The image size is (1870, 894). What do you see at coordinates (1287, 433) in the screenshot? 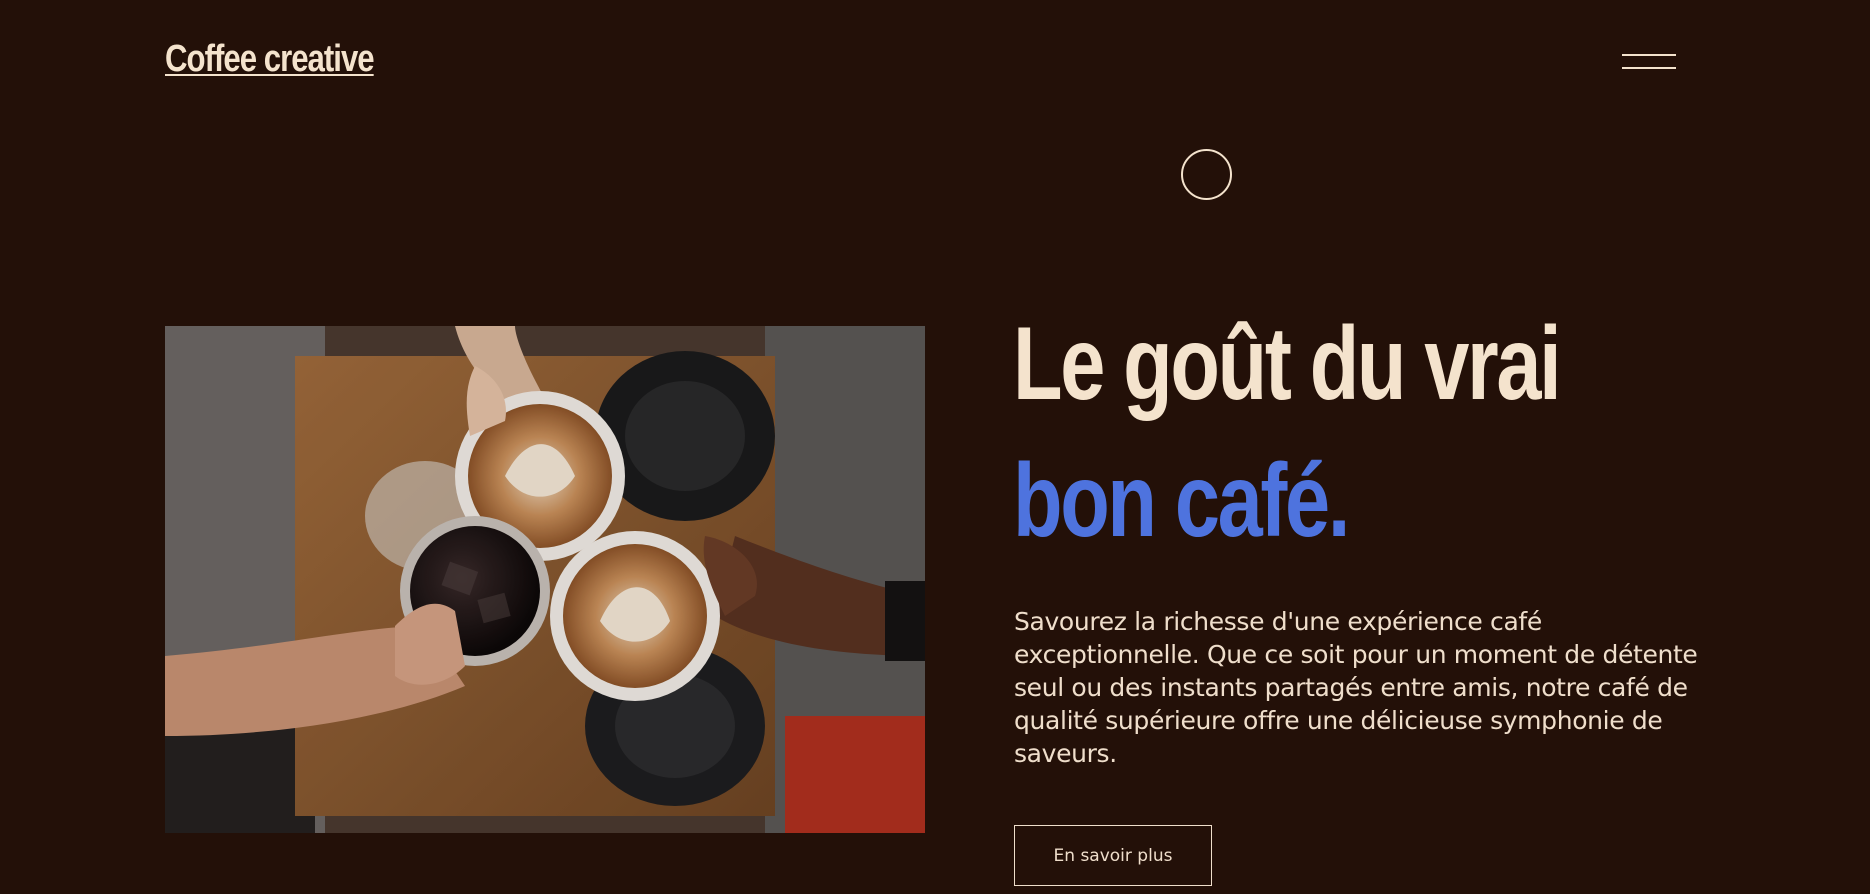
I see `hero-headline: Le goût du vrai bon café.` at bounding box center [1287, 433].